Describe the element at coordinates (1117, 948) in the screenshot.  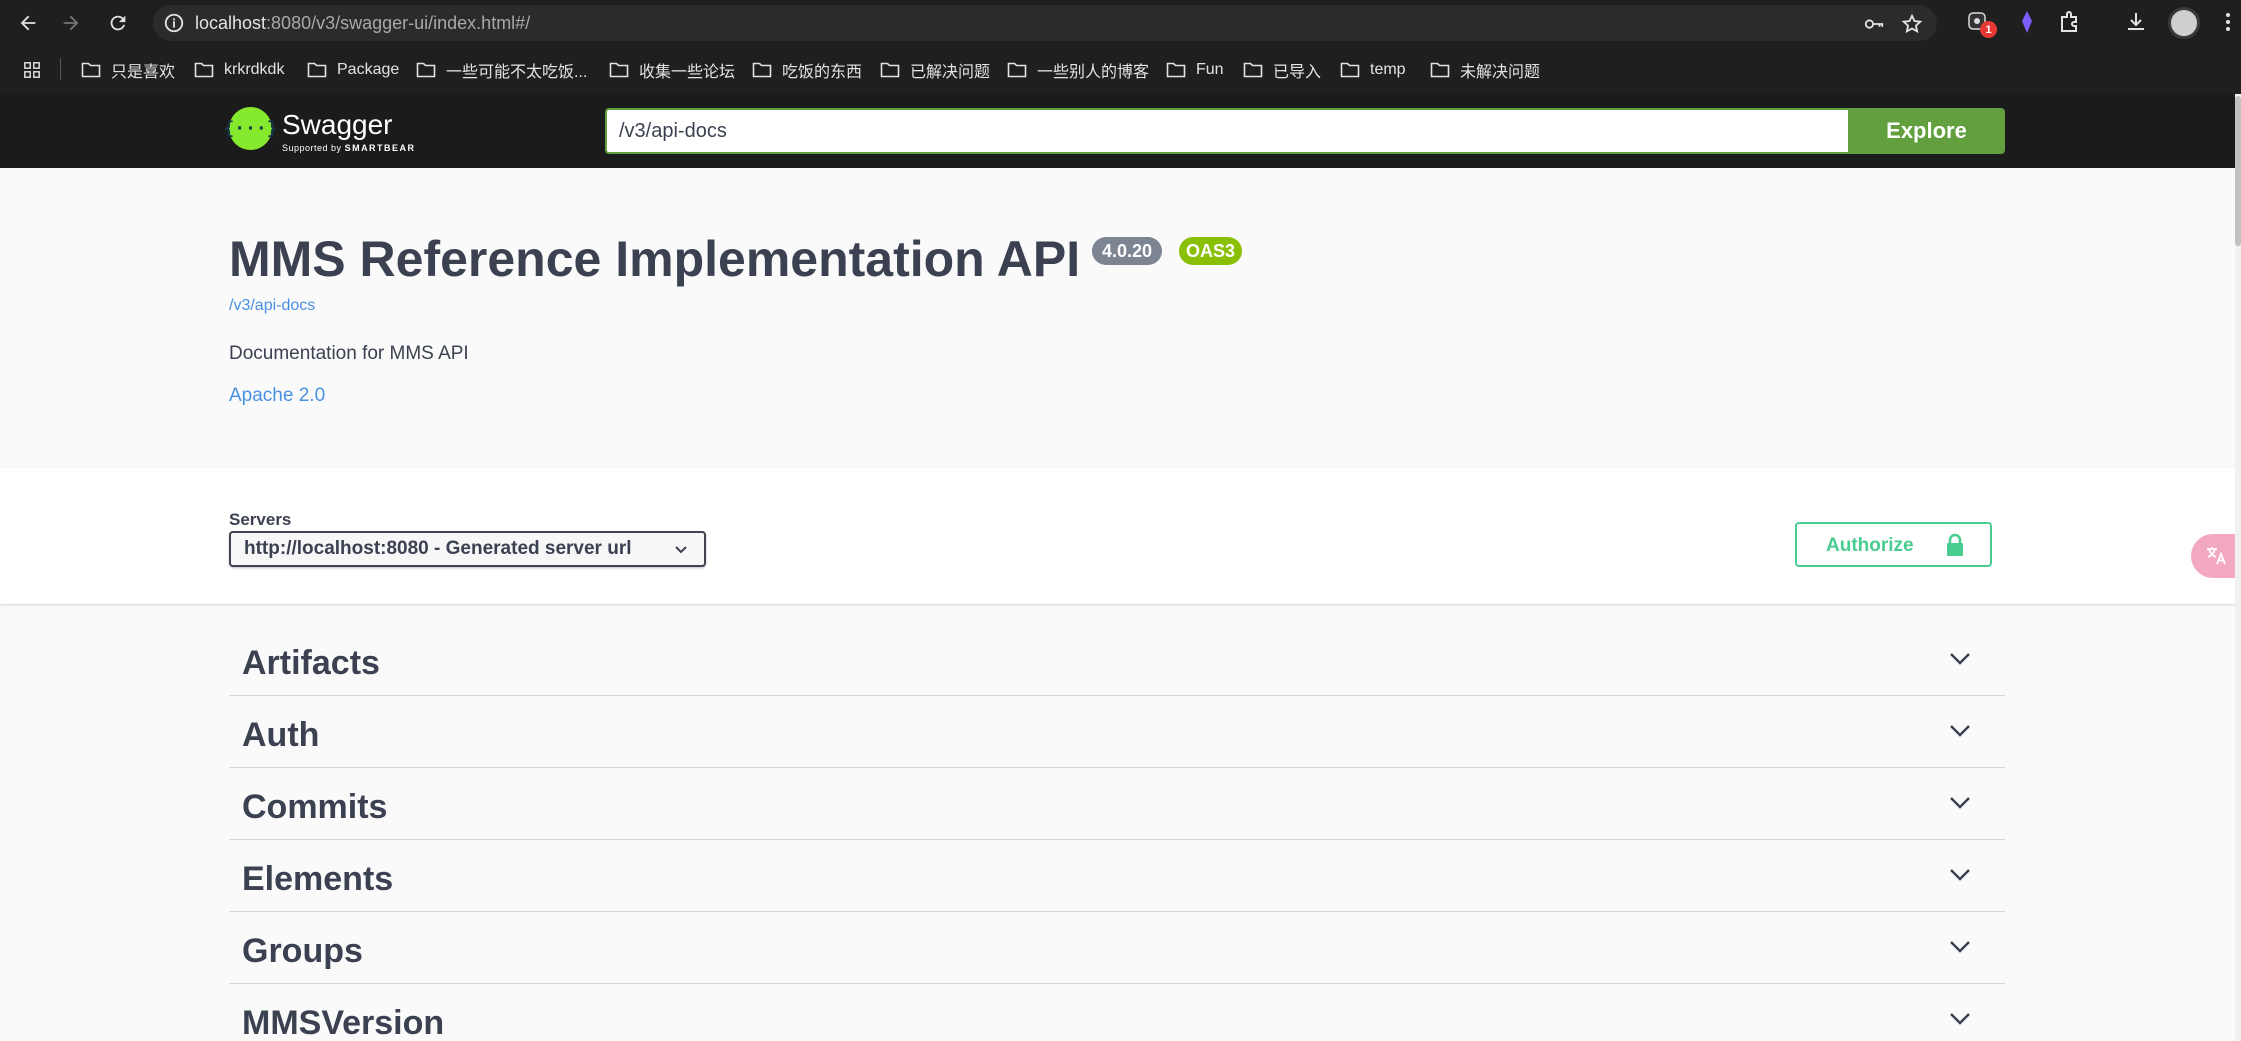
I see `tag-section-groups: Groups` at that location.